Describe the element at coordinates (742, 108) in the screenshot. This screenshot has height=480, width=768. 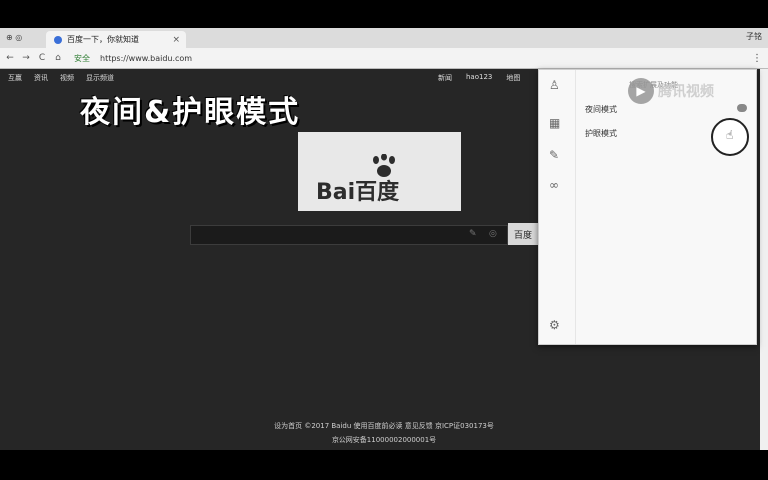
I see `night-mode-toggle` at that location.